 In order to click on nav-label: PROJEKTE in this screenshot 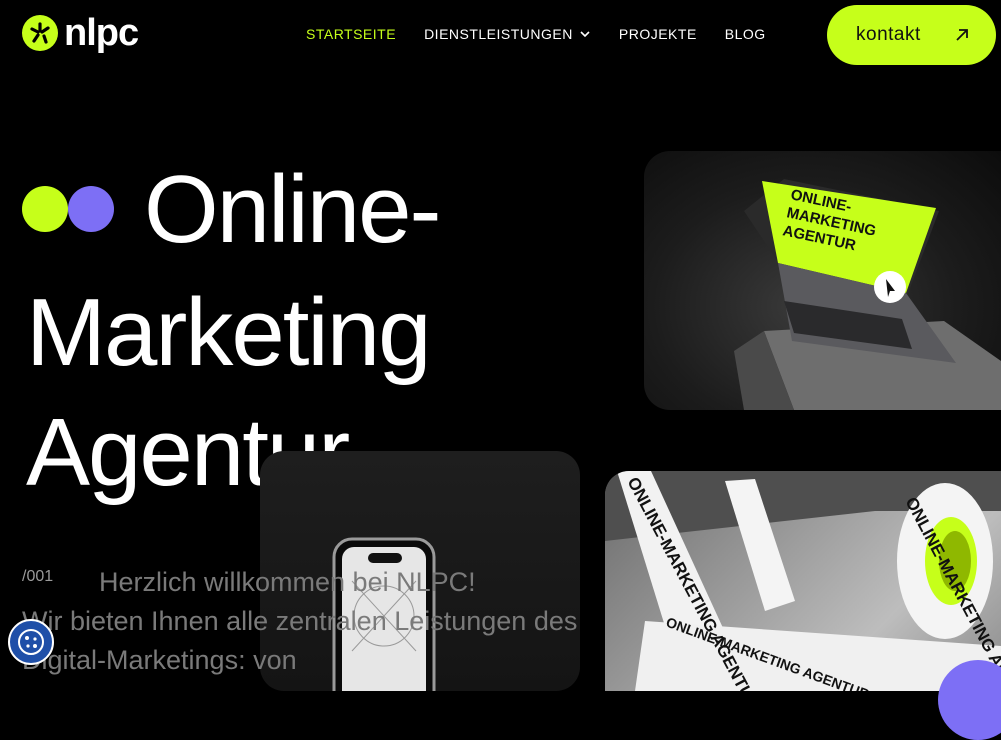, I will do `click(657, 34)`.